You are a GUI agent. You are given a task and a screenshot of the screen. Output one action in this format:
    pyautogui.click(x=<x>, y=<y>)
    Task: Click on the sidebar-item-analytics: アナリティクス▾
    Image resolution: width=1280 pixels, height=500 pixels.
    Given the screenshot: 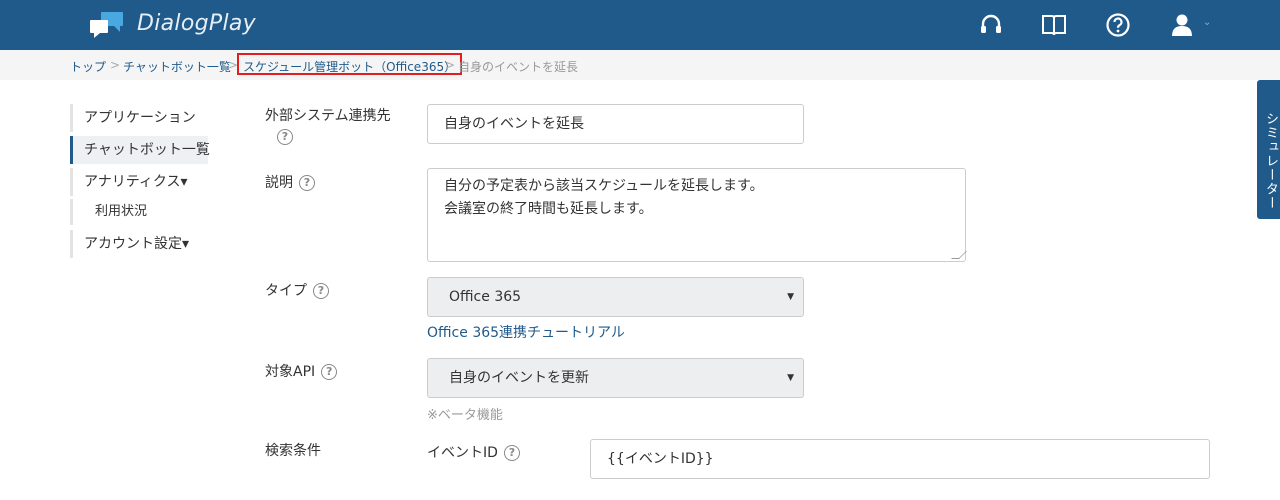 What is the action you would take?
    pyautogui.click(x=129, y=182)
    